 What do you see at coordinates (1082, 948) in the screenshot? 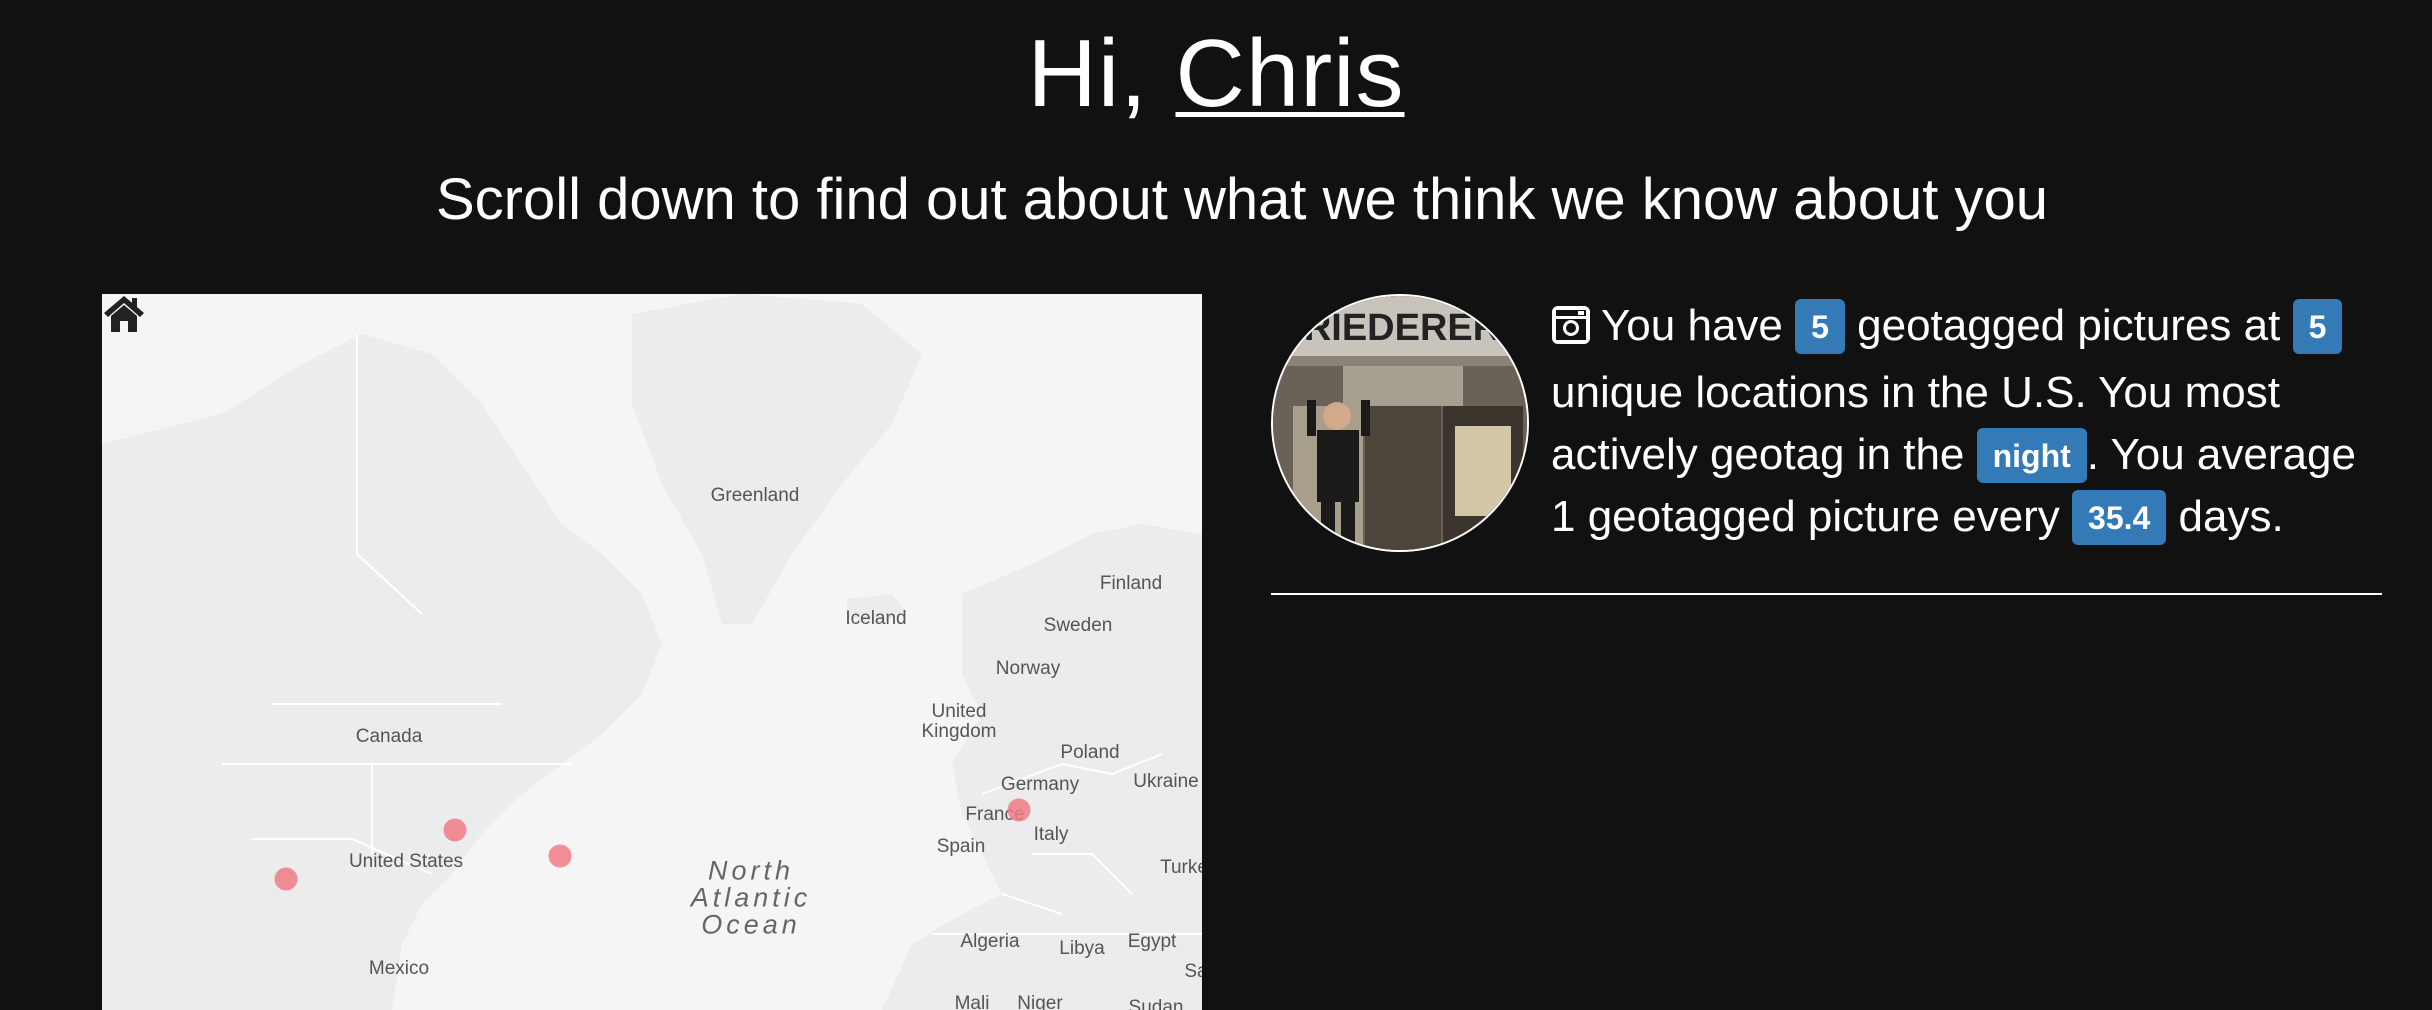
I see `map-label-libya: Libya` at bounding box center [1082, 948].